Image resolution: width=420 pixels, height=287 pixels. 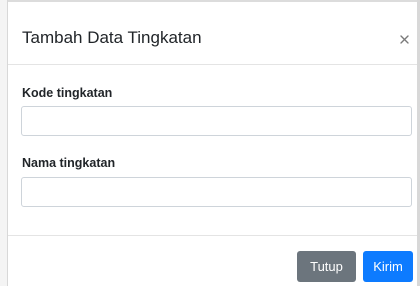 I want to click on kode-tingkatan-label: Kode tingkatan, so click(x=67, y=93).